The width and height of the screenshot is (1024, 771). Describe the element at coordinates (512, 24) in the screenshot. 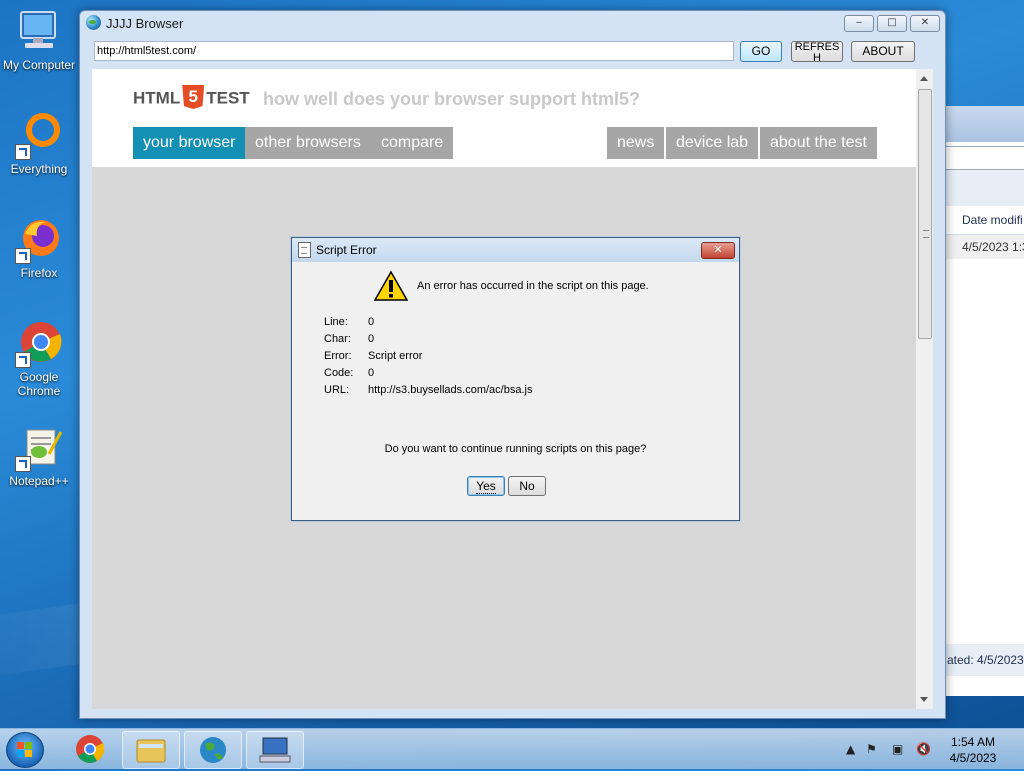

I see `browser-titlebar: JJJJ Browser ‒ □ ✕` at that location.